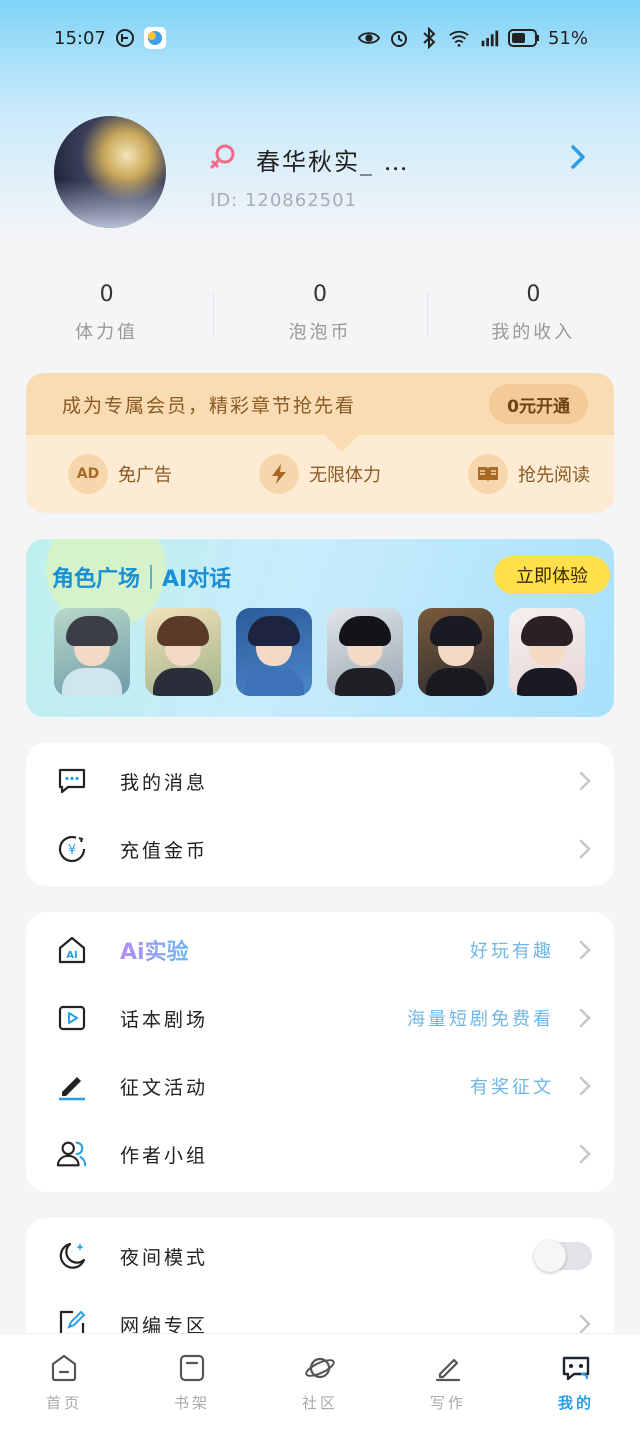  What do you see at coordinates (538, 404) in the screenshot?
I see `vip-open-button: 0元开通` at bounding box center [538, 404].